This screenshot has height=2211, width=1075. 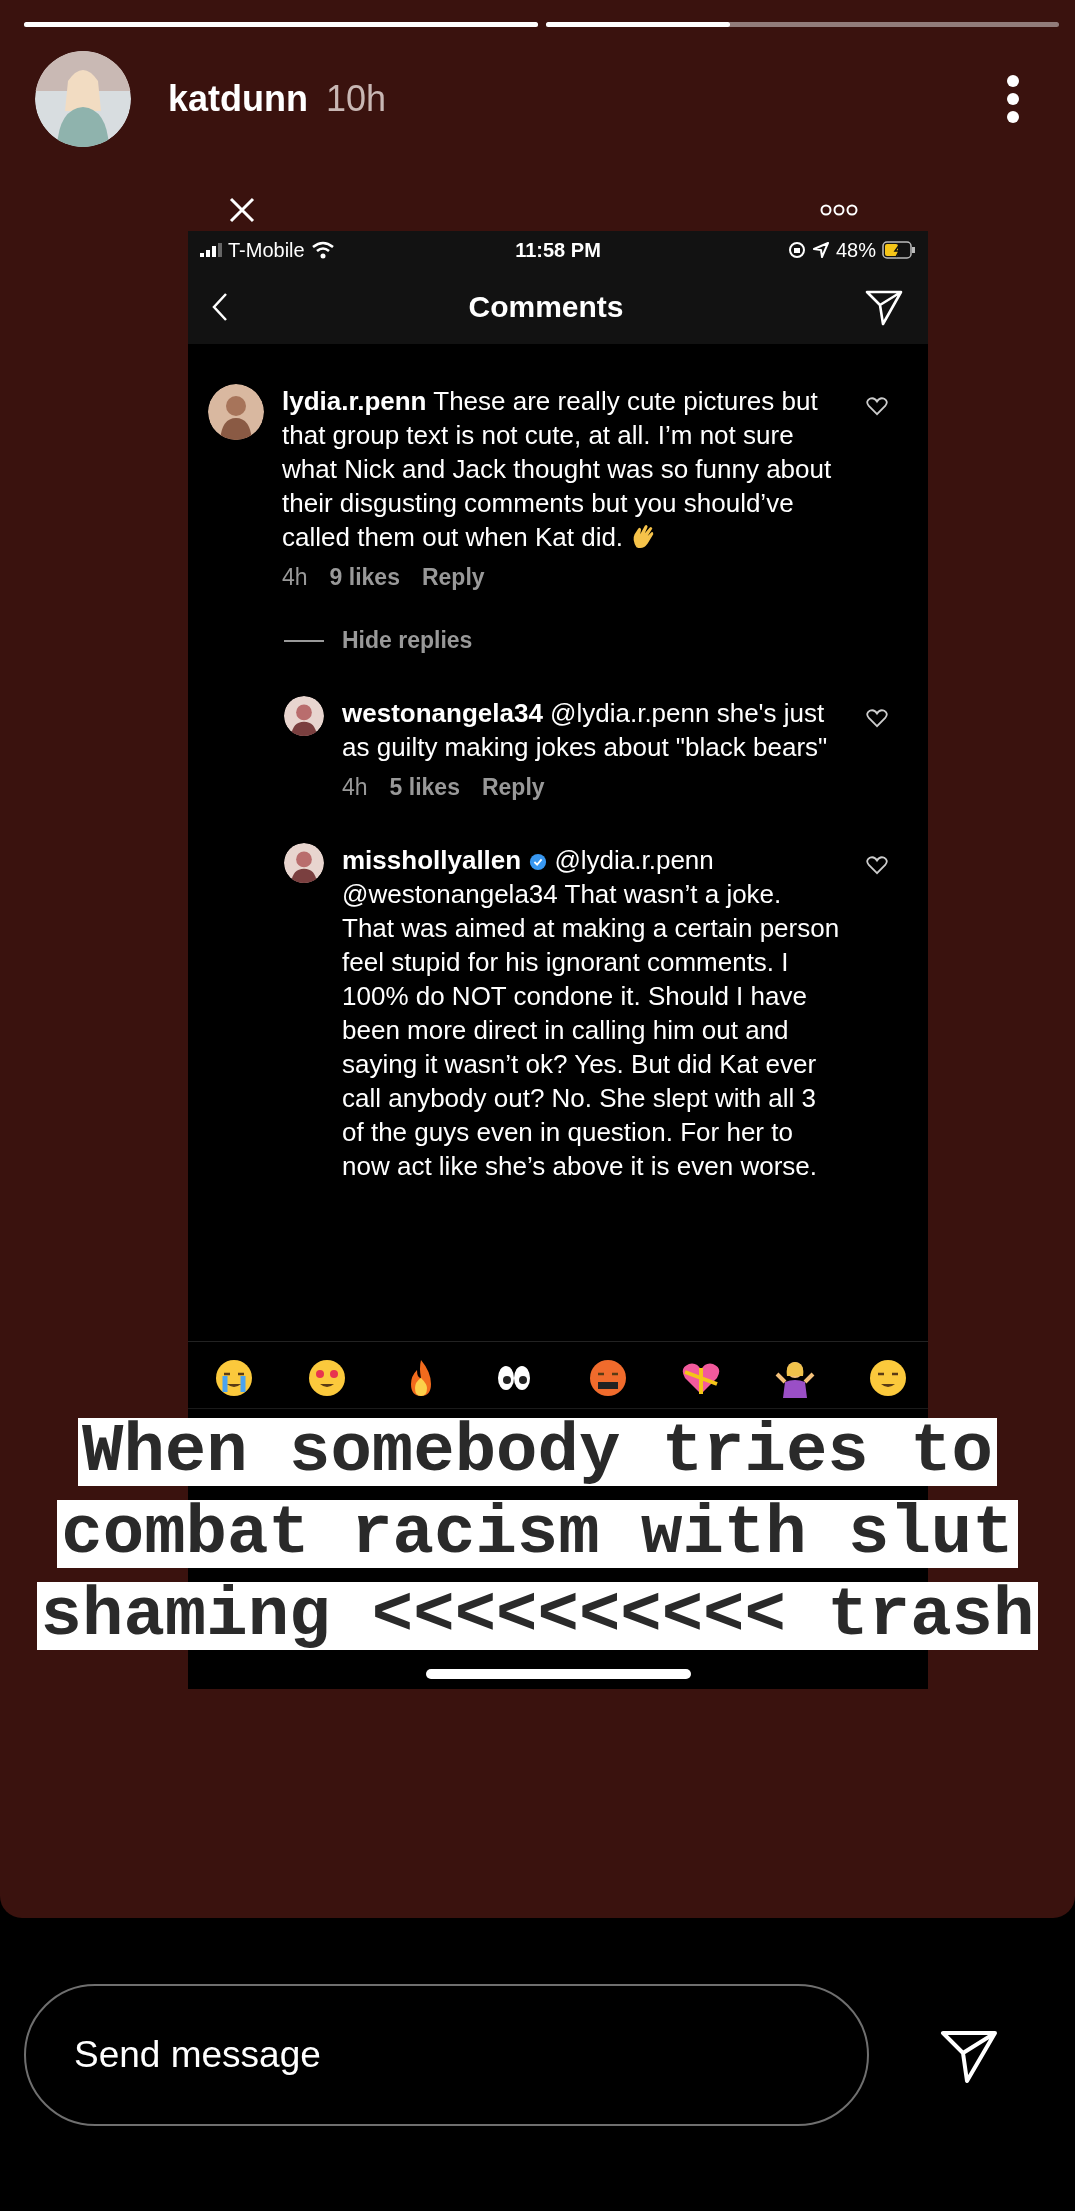 I want to click on username: katdunn, so click(x=238, y=99).